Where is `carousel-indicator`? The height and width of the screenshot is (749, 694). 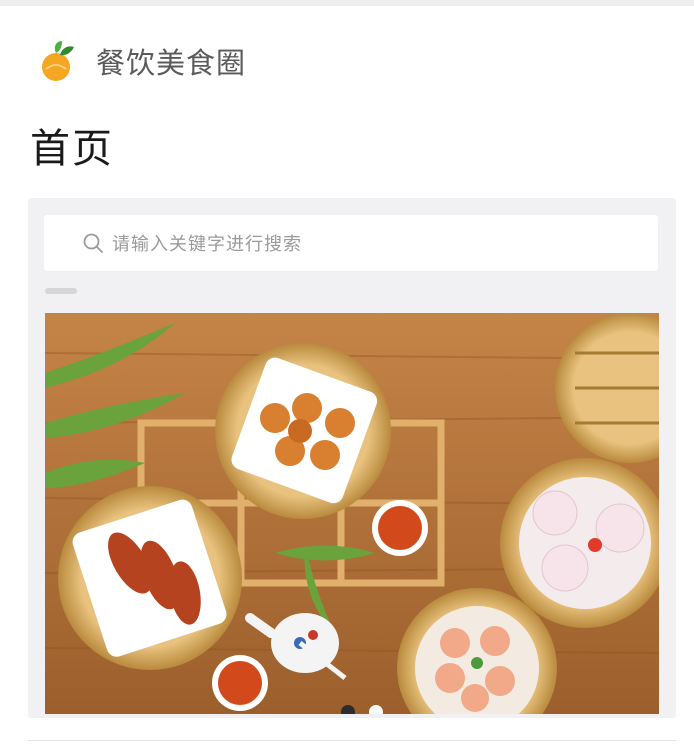 carousel-indicator is located at coordinates (362, 709).